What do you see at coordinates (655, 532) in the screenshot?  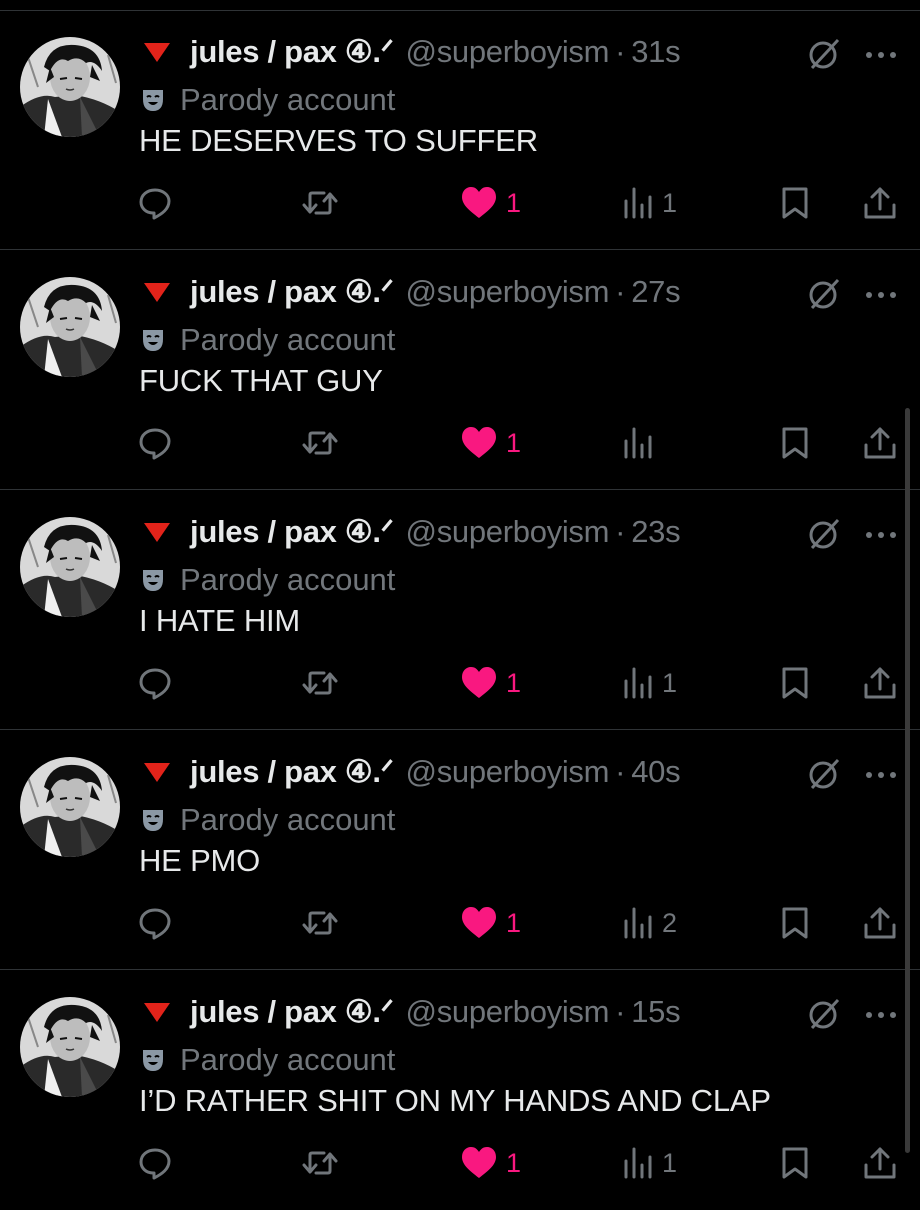 I see `timestamp: 23s` at bounding box center [655, 532].